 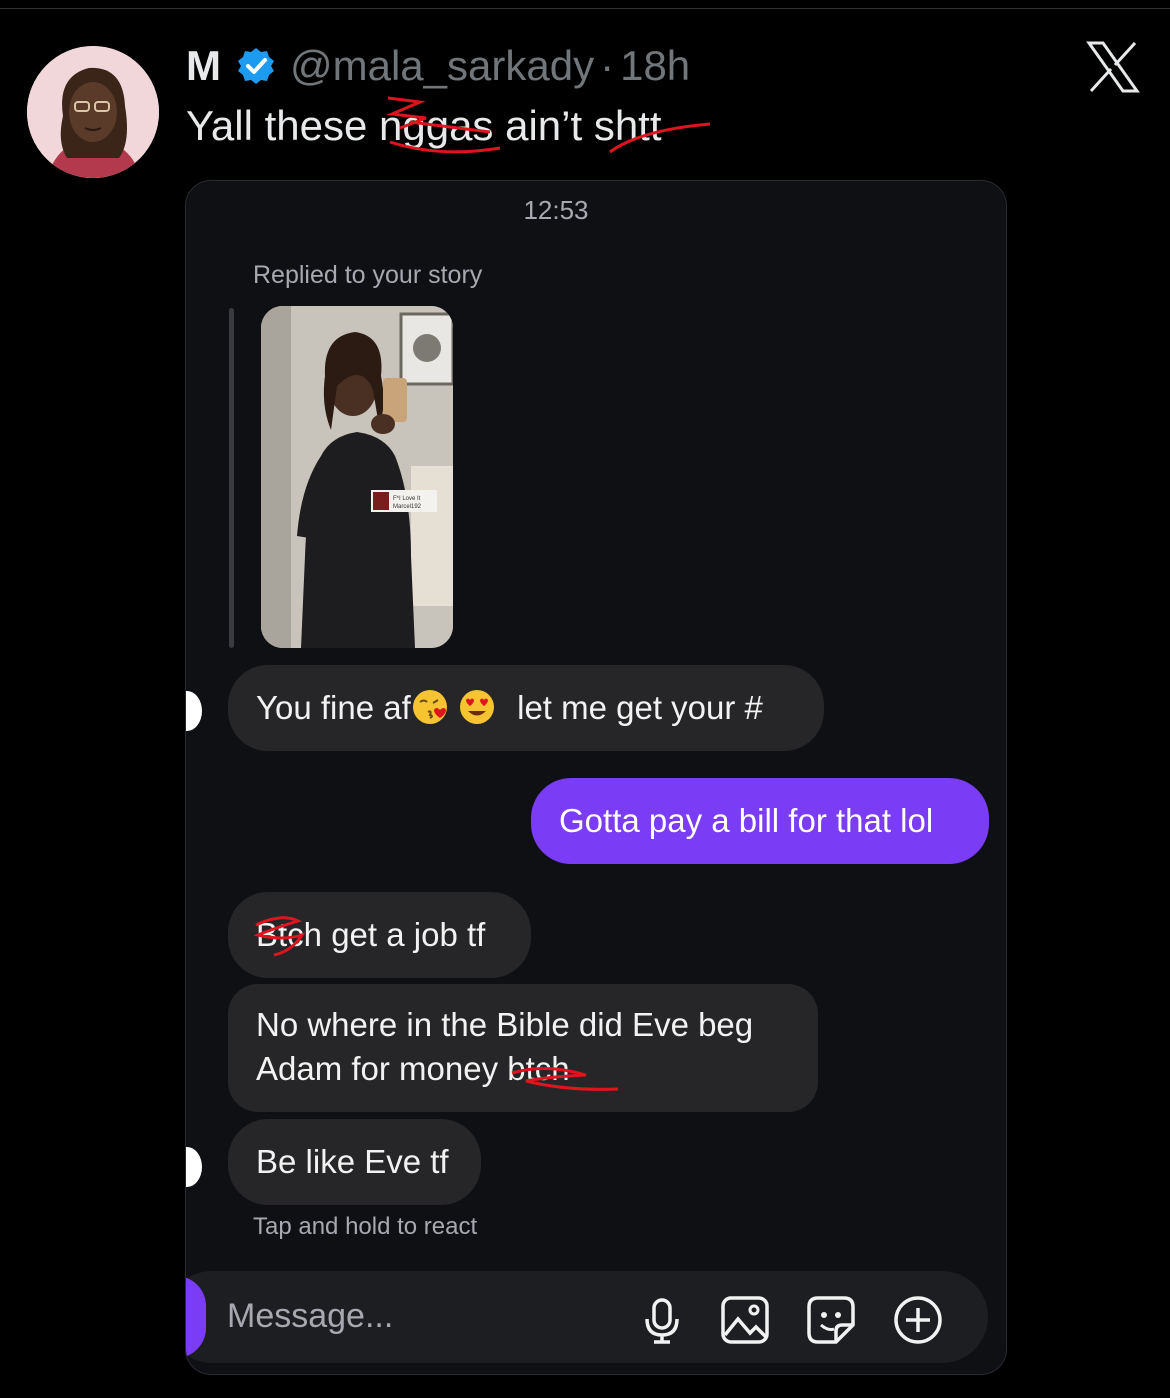 What do you see at coordinates (231, 478) in the screenshot?
I see `story-reply-bar` at bounding box center [231, 478].